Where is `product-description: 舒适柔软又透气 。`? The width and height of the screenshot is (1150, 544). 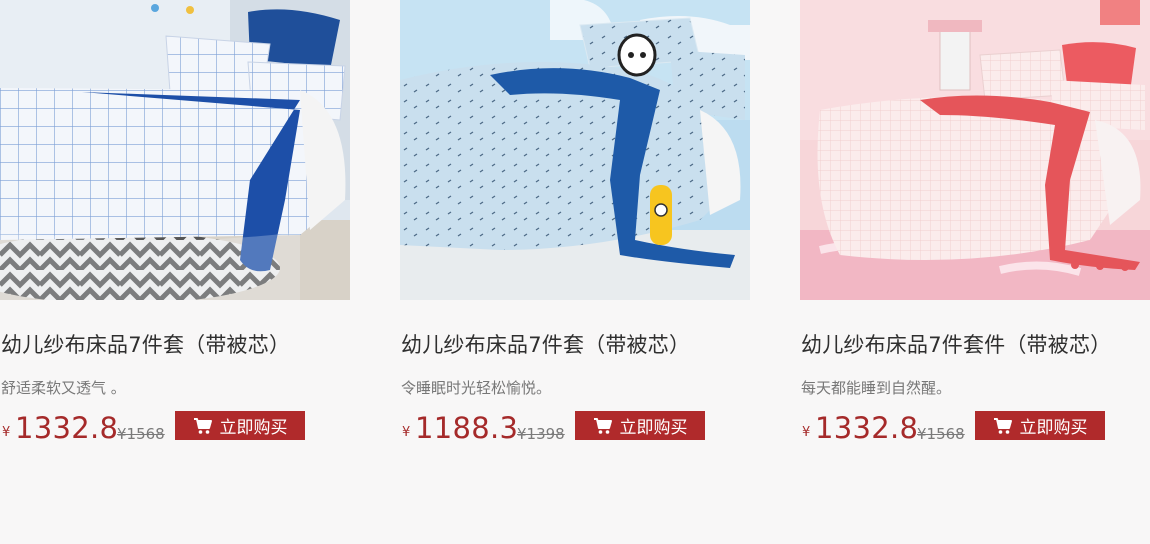 product-description: 舒适柔软又透气 。 is located at coordinates (63, 388).